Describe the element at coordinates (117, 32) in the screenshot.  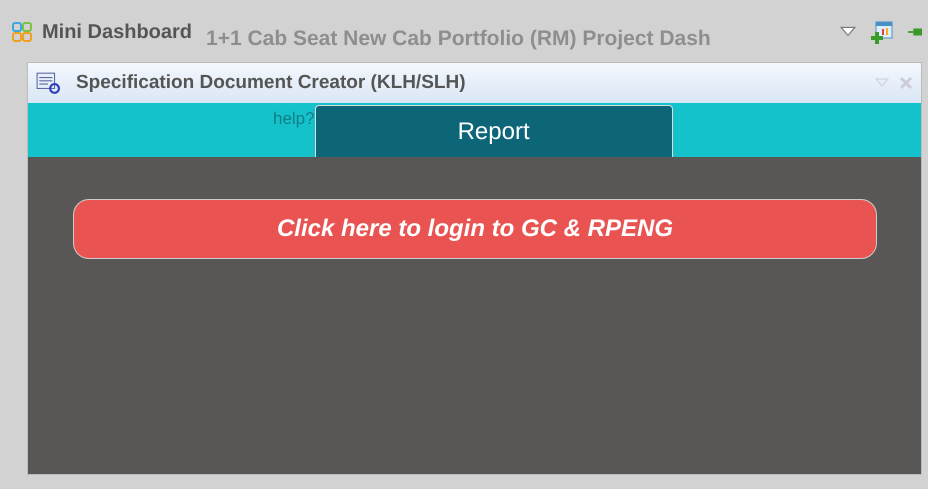
I see `dashboard-title: Mini Dashboard` at that location.